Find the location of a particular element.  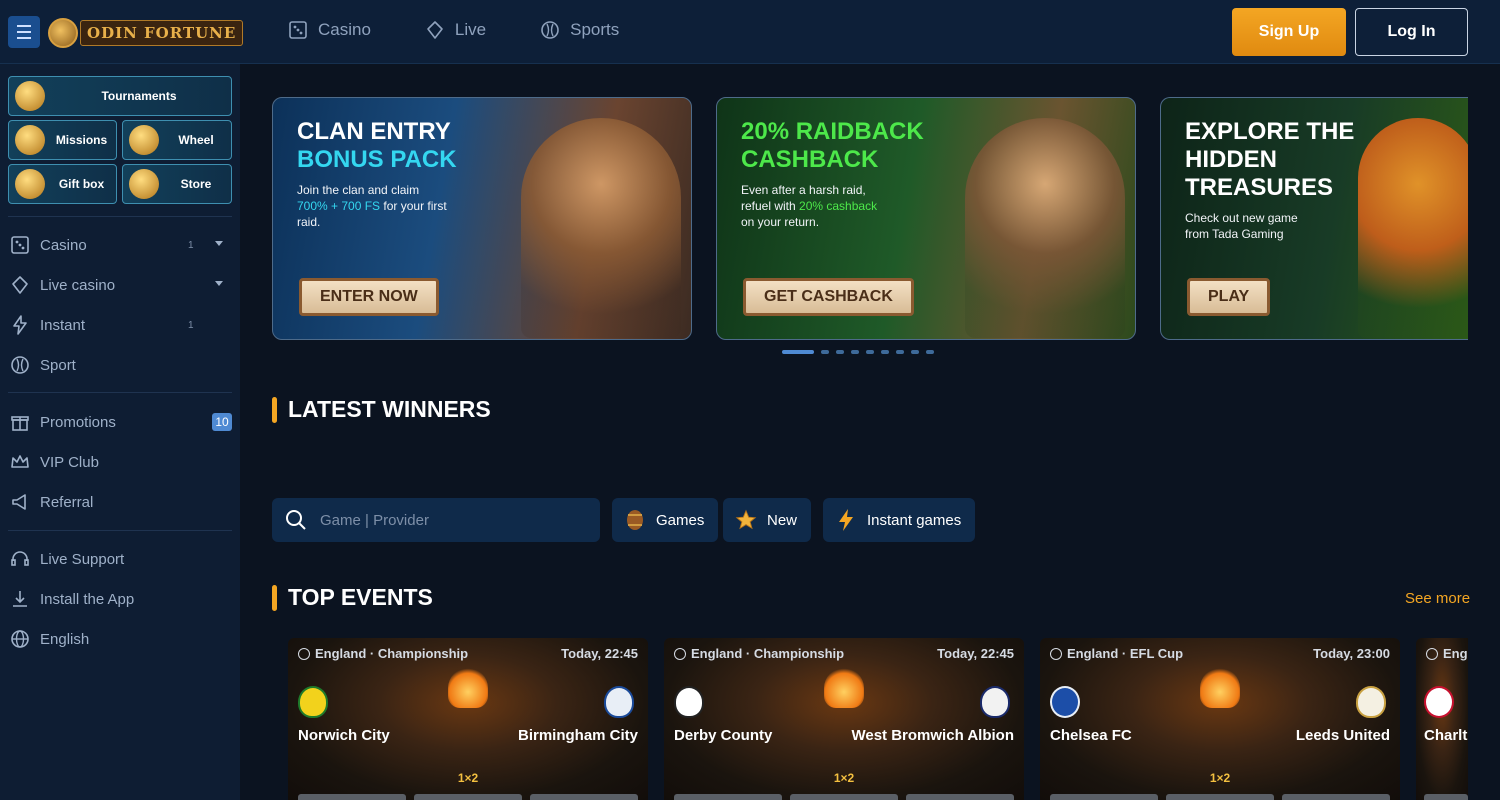

birmingham-crest-icon is located at coordinates (619, 702).